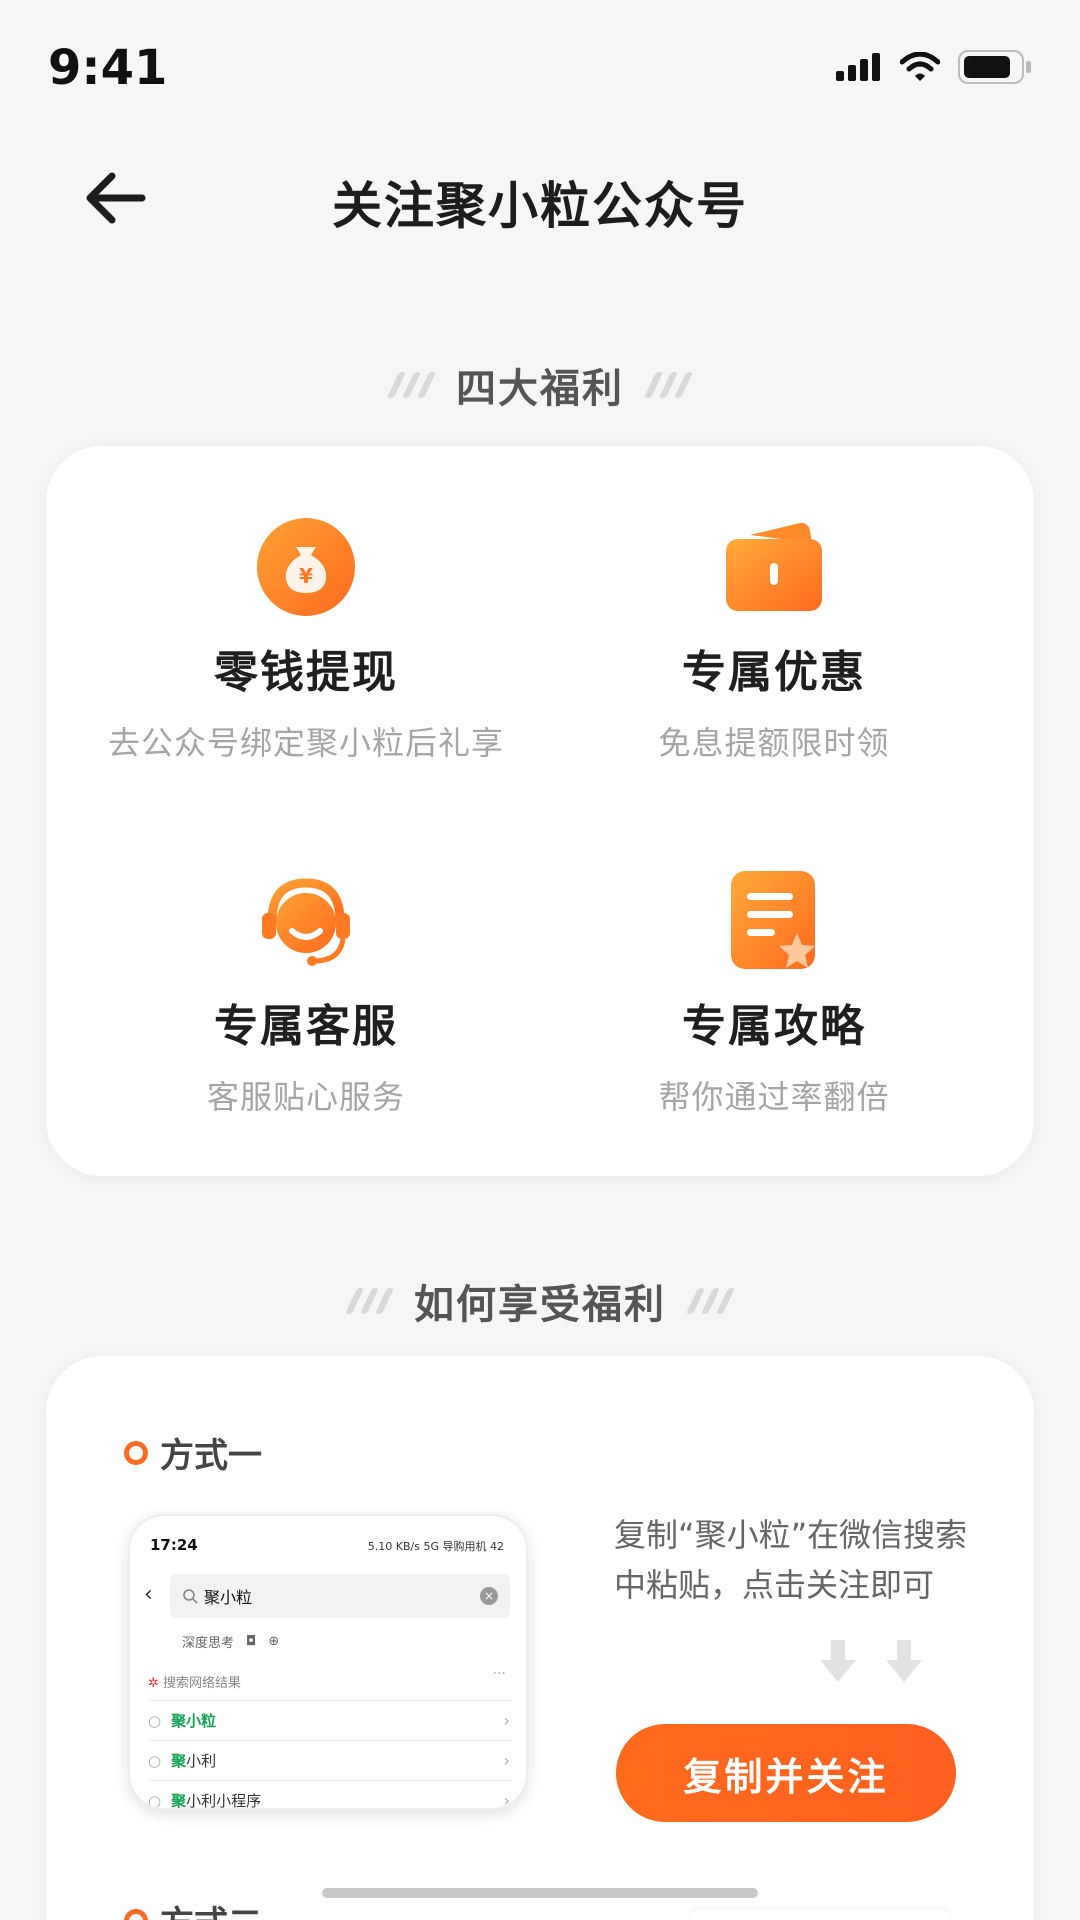 Image resolution: width=1080 pixels, height=1920 pixels. Describe the element at coordinates (774, 1097) in the screenshot. I see `benefit-desc: 帮你通过率翻倍` at that location.